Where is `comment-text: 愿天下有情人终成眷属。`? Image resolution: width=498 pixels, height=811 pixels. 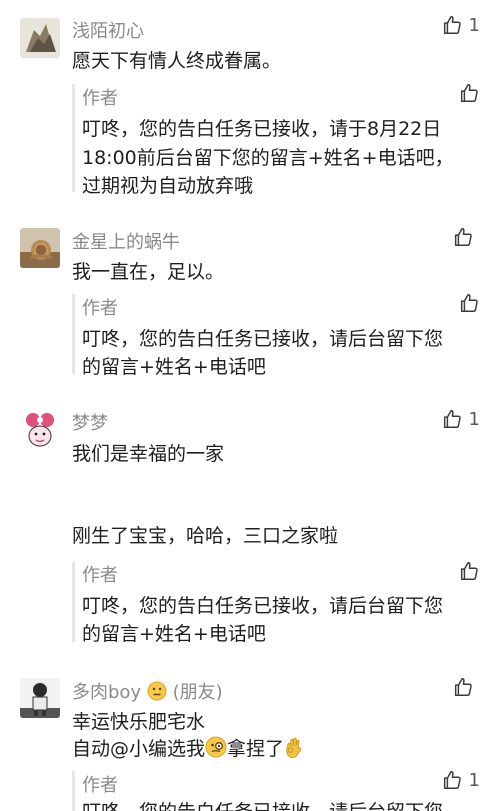
comment-text: 愿天下有情人终成眷属。 is located at coordinates (177, 61).